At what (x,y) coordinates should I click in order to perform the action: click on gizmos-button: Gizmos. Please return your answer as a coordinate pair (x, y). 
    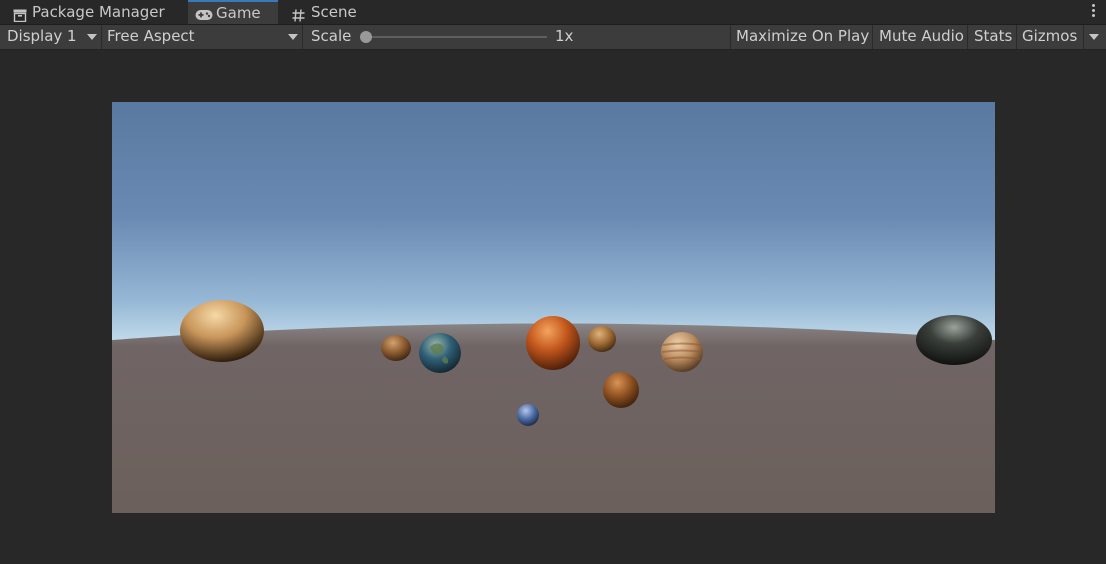
    Looking at the image, I should click on (1049, 37).